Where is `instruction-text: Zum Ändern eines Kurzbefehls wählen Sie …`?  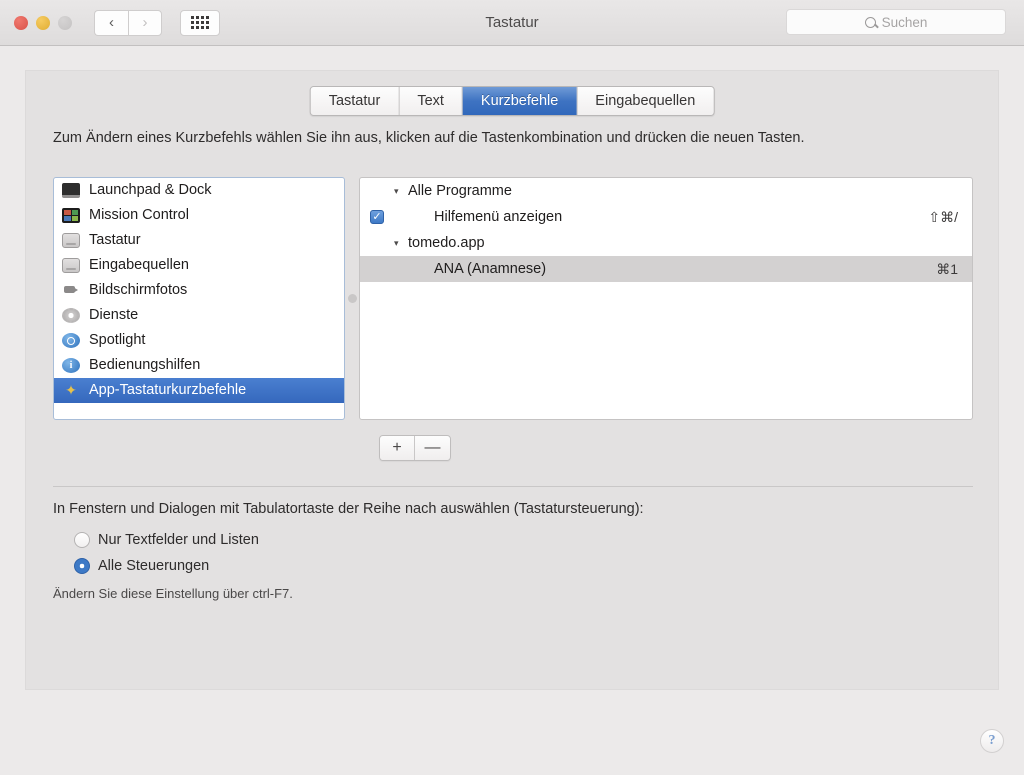 instruction-text: Zum Ändern eines Kurzbefehls wählen Sie … is located at coordinates (429, 138).